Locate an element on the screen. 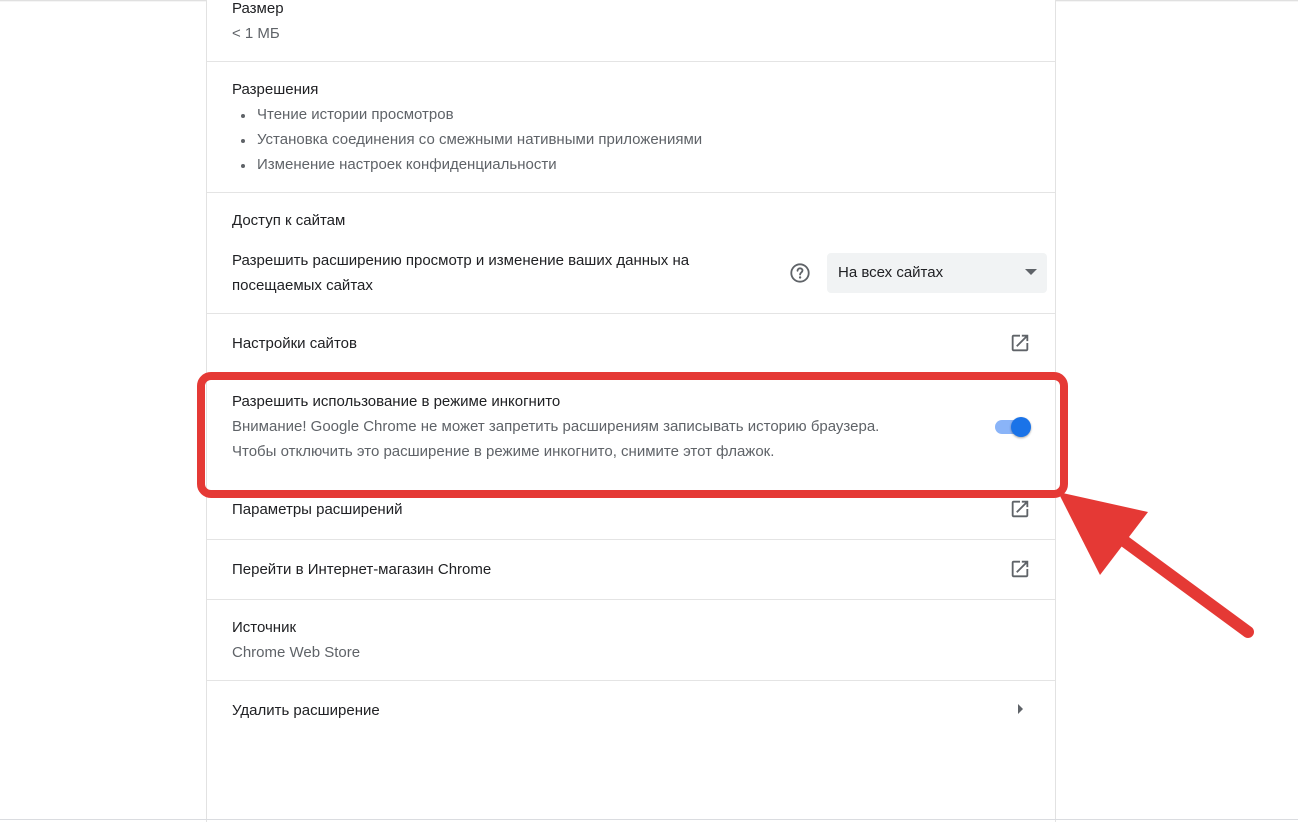  source-label: Источник is located at coordinates (264, 627).